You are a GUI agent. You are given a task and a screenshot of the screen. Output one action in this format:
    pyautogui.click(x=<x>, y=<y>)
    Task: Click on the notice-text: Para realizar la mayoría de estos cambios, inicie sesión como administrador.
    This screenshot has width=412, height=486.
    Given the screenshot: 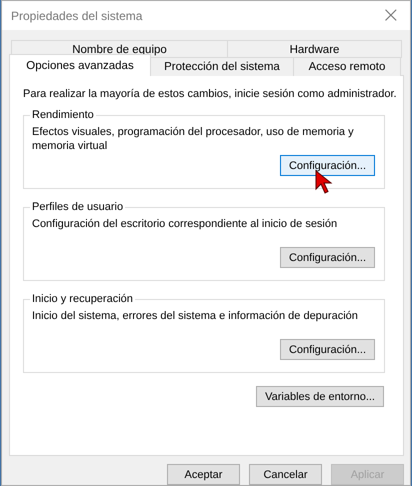 What is the action you would take?
    pyautogui.click(x=209, y=94)
    